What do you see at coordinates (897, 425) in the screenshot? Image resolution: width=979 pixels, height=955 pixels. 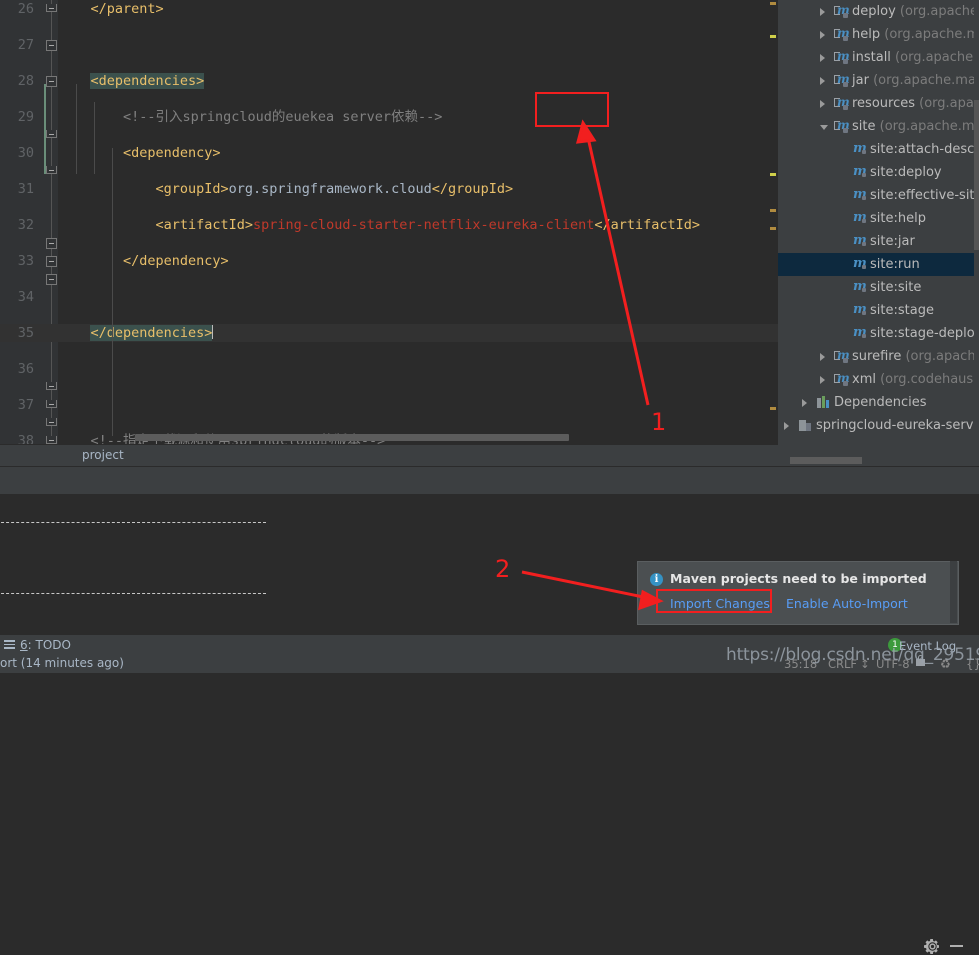 I see `maven-row-name: springcloud-eureka-service` at bounding box center [897, 425].